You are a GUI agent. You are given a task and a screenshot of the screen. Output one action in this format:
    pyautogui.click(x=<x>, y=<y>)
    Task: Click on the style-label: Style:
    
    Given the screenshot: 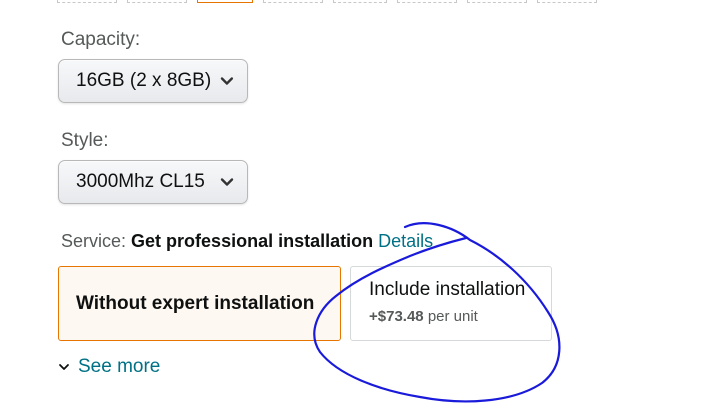 What is the action you would take?
    pyautogui.click(x=85, y=140)
    